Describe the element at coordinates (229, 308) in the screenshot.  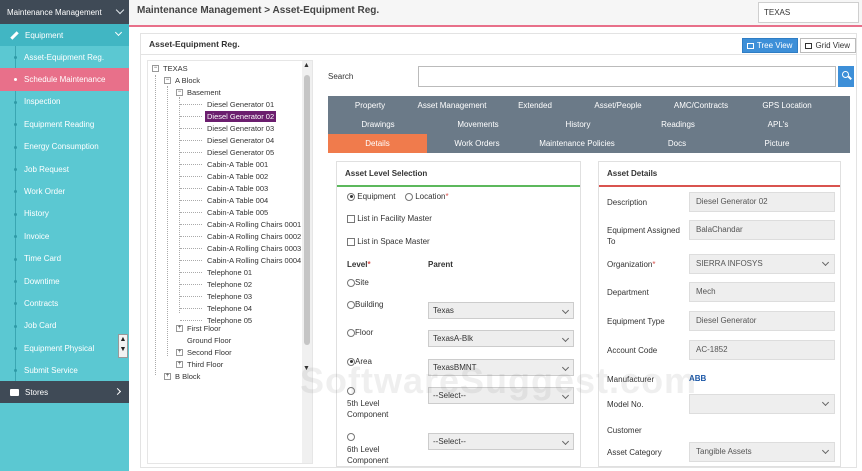
I see `tree-node-asset: Telephone 04` at that location.